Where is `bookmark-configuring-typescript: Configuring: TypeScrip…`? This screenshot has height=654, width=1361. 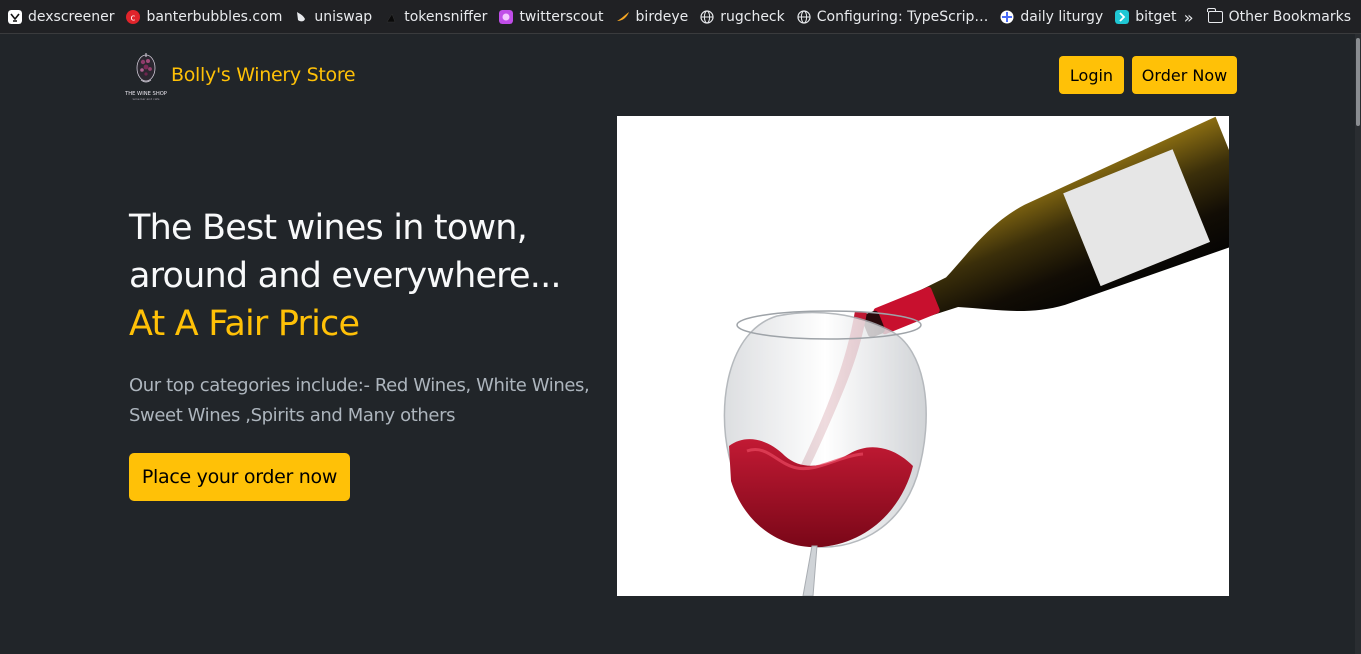 bookmark-configuring-typescript: Configuring: TypeScrip… is located at coordinates (893, 17).